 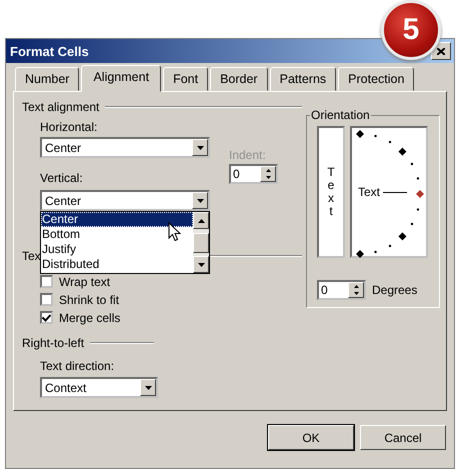 I want to click on list-option: Distributed, so click(x=117, y=264).